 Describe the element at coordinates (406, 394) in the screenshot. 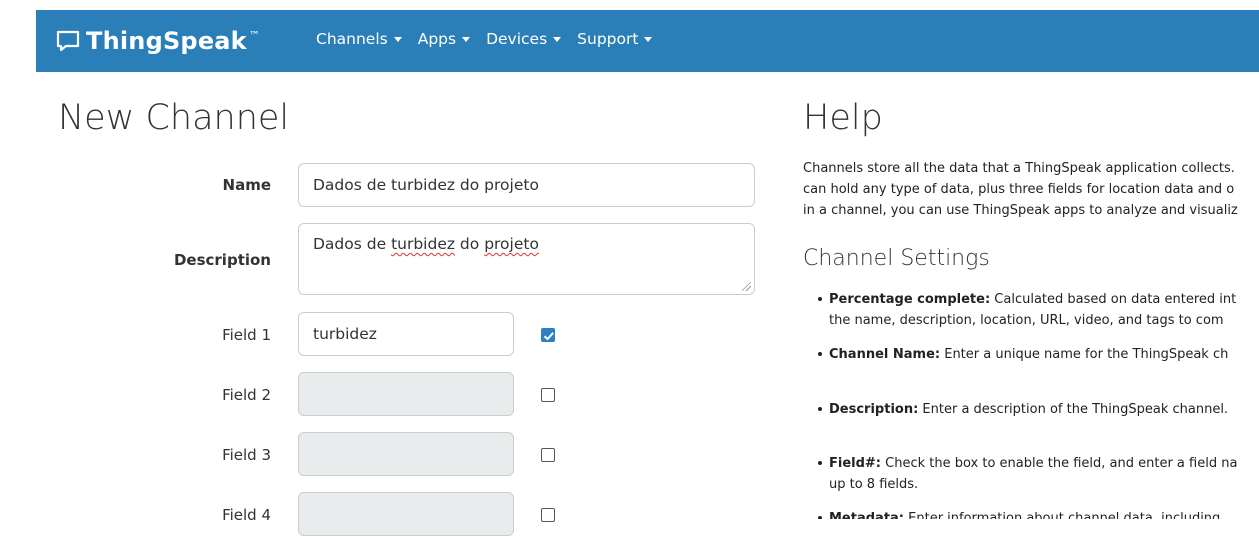

I see `field2-input` at that location.